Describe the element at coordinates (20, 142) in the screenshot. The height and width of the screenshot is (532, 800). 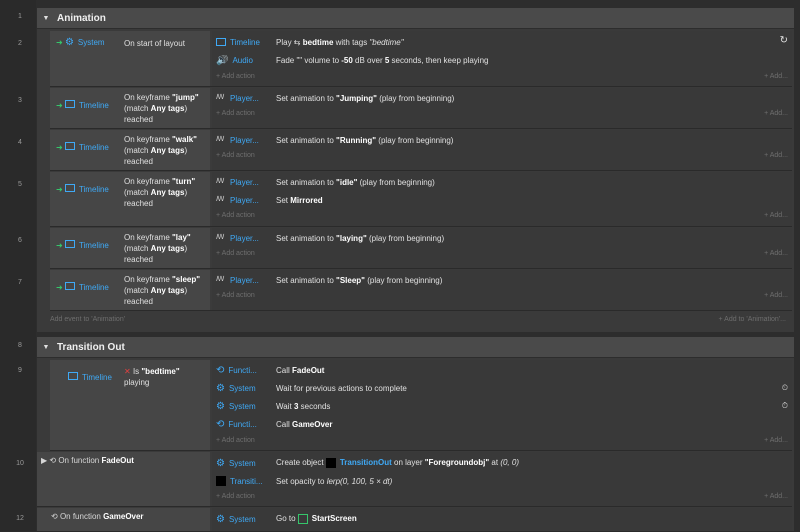
I see `line-number: 4` at that location.